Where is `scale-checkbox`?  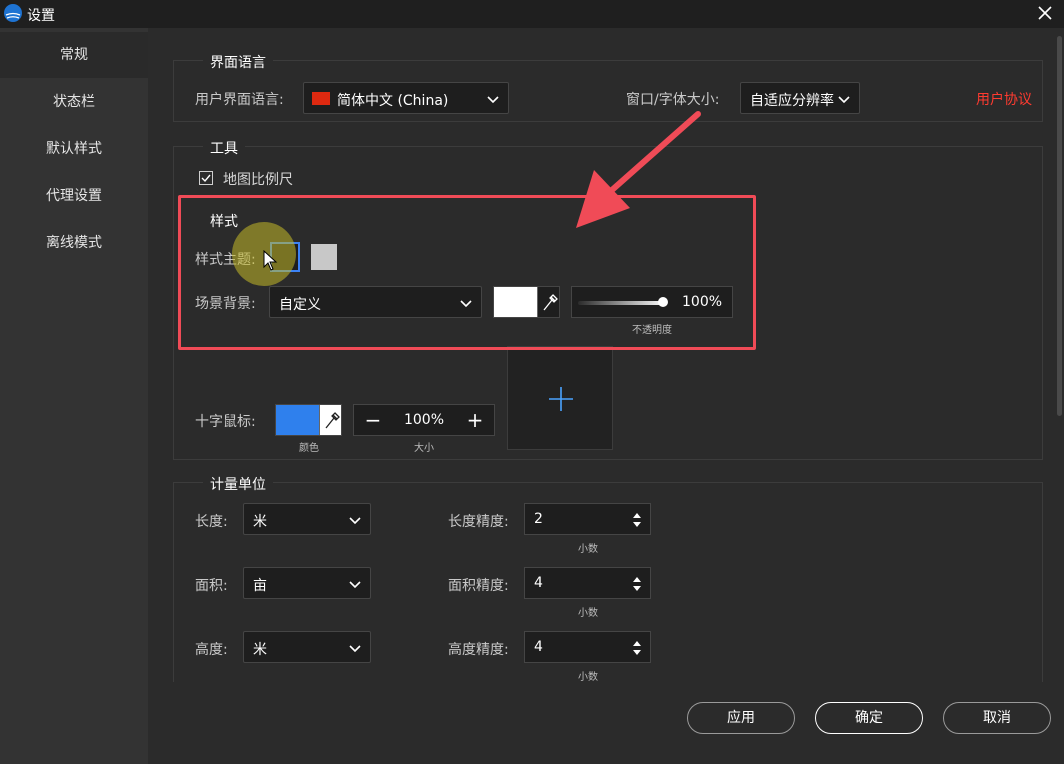
scale-checkbox is located at coordinates (206, 178).